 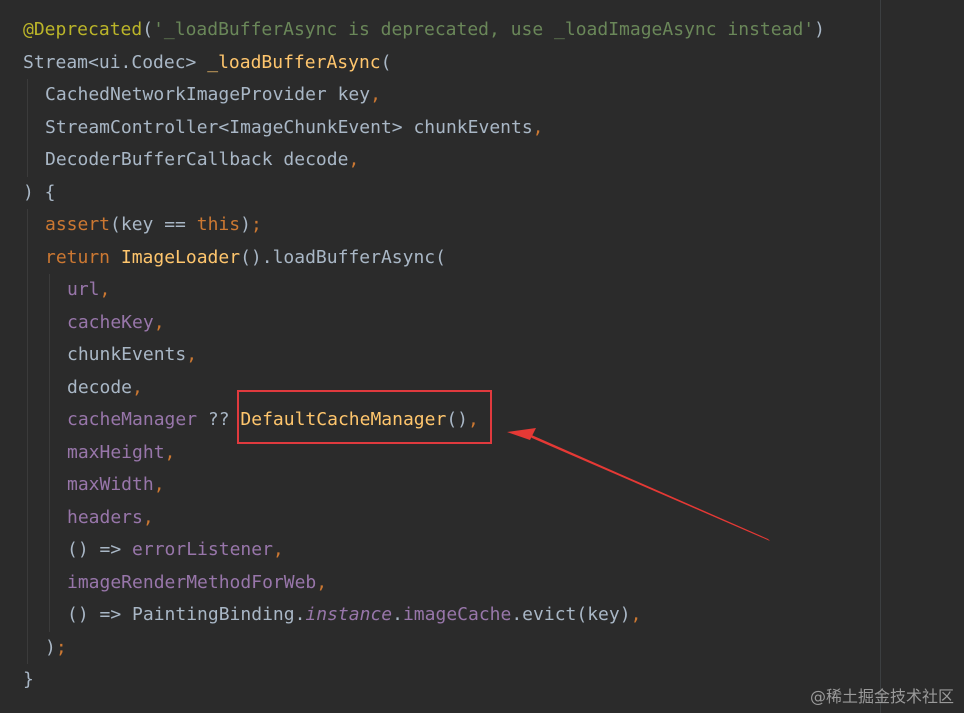 I want to click on class-name: ImageLoader, so click(x=180, y=257).